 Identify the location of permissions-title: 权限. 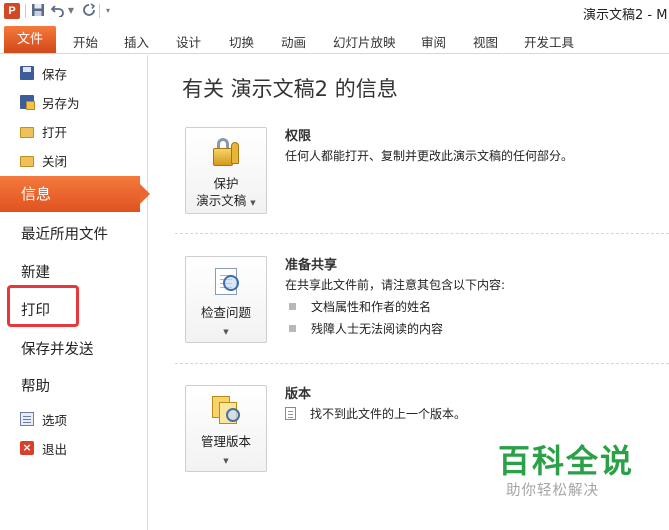
(298, 136).